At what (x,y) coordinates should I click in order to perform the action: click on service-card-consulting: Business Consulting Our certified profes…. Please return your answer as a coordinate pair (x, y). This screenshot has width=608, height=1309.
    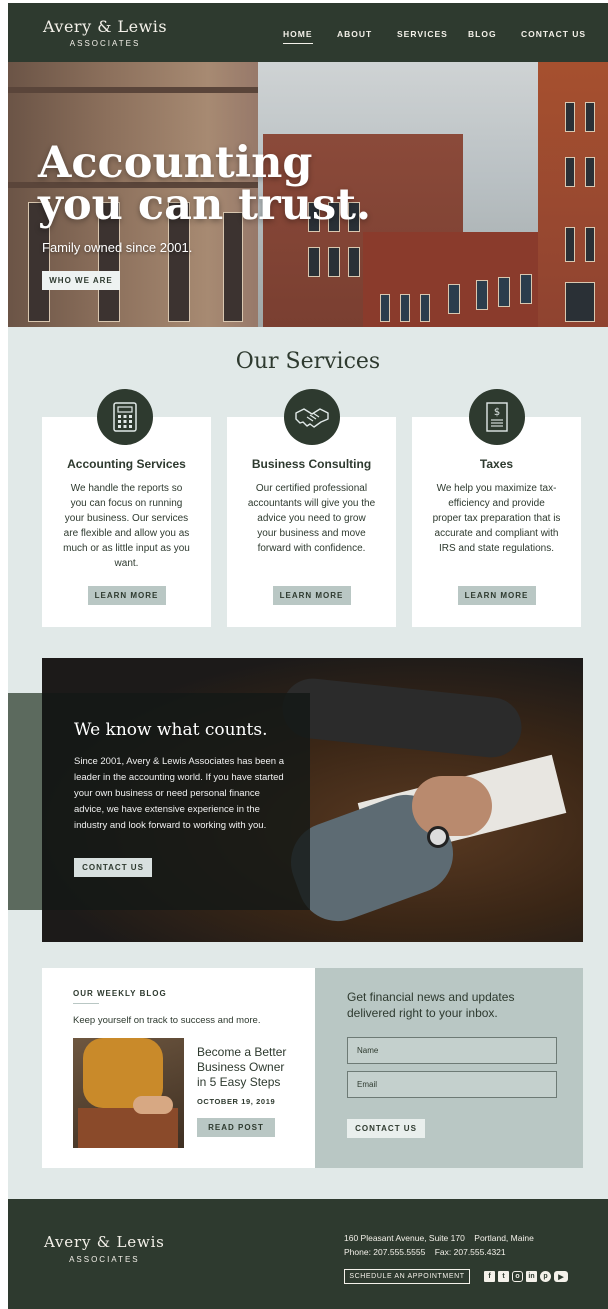
    Looking at the image, I should click on (311, 522).